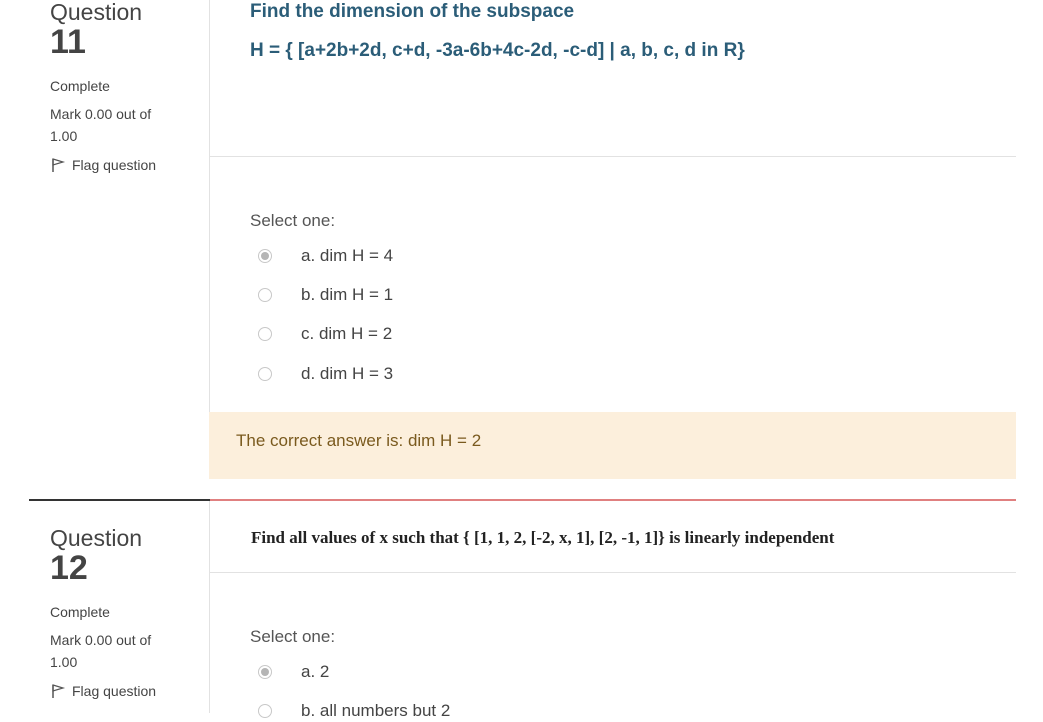  Describe the element at coordinates (408, 374) in the screenshot. I see `answer-option-d: d. dim H = 3` at that location.